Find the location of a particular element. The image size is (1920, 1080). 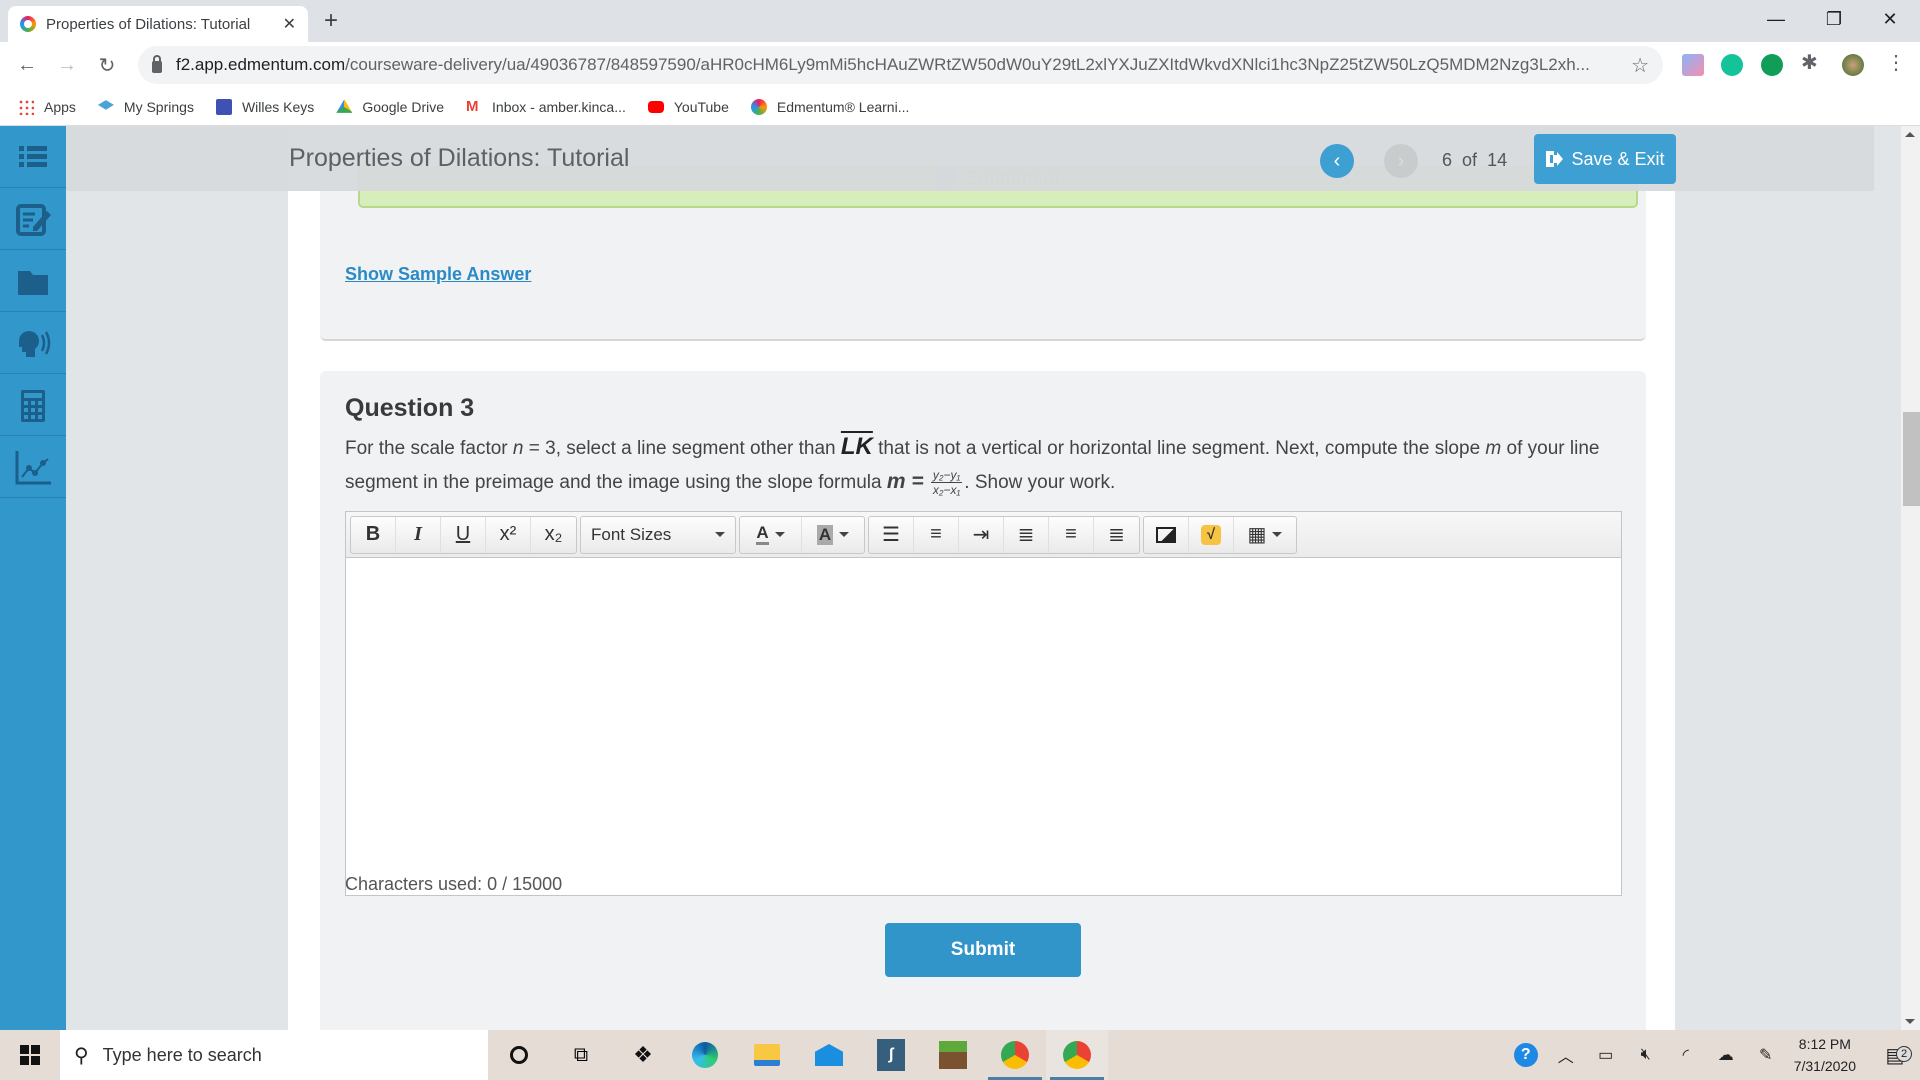

dropbox-icon: ❖ is located at coordinates (643, 1055).